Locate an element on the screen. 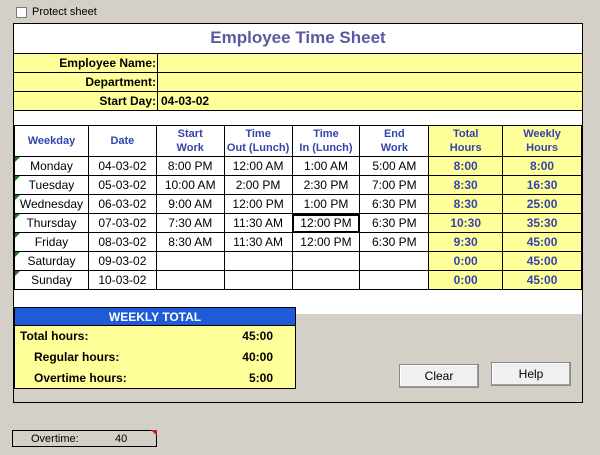 Image resolution: width=600 pixels, height=455 pixels. col-time-in: Time In (Lunch) is located at coordinates (326, 141).